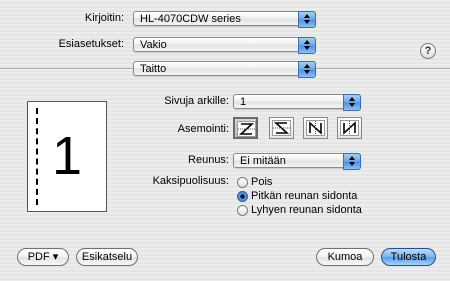 The width and height of the screenshot is (450, 281). Describe the element at coordinates (196, 101) in the screenshot. I see `pages-per-sheet-label: Sivuja arkille:` at that location.